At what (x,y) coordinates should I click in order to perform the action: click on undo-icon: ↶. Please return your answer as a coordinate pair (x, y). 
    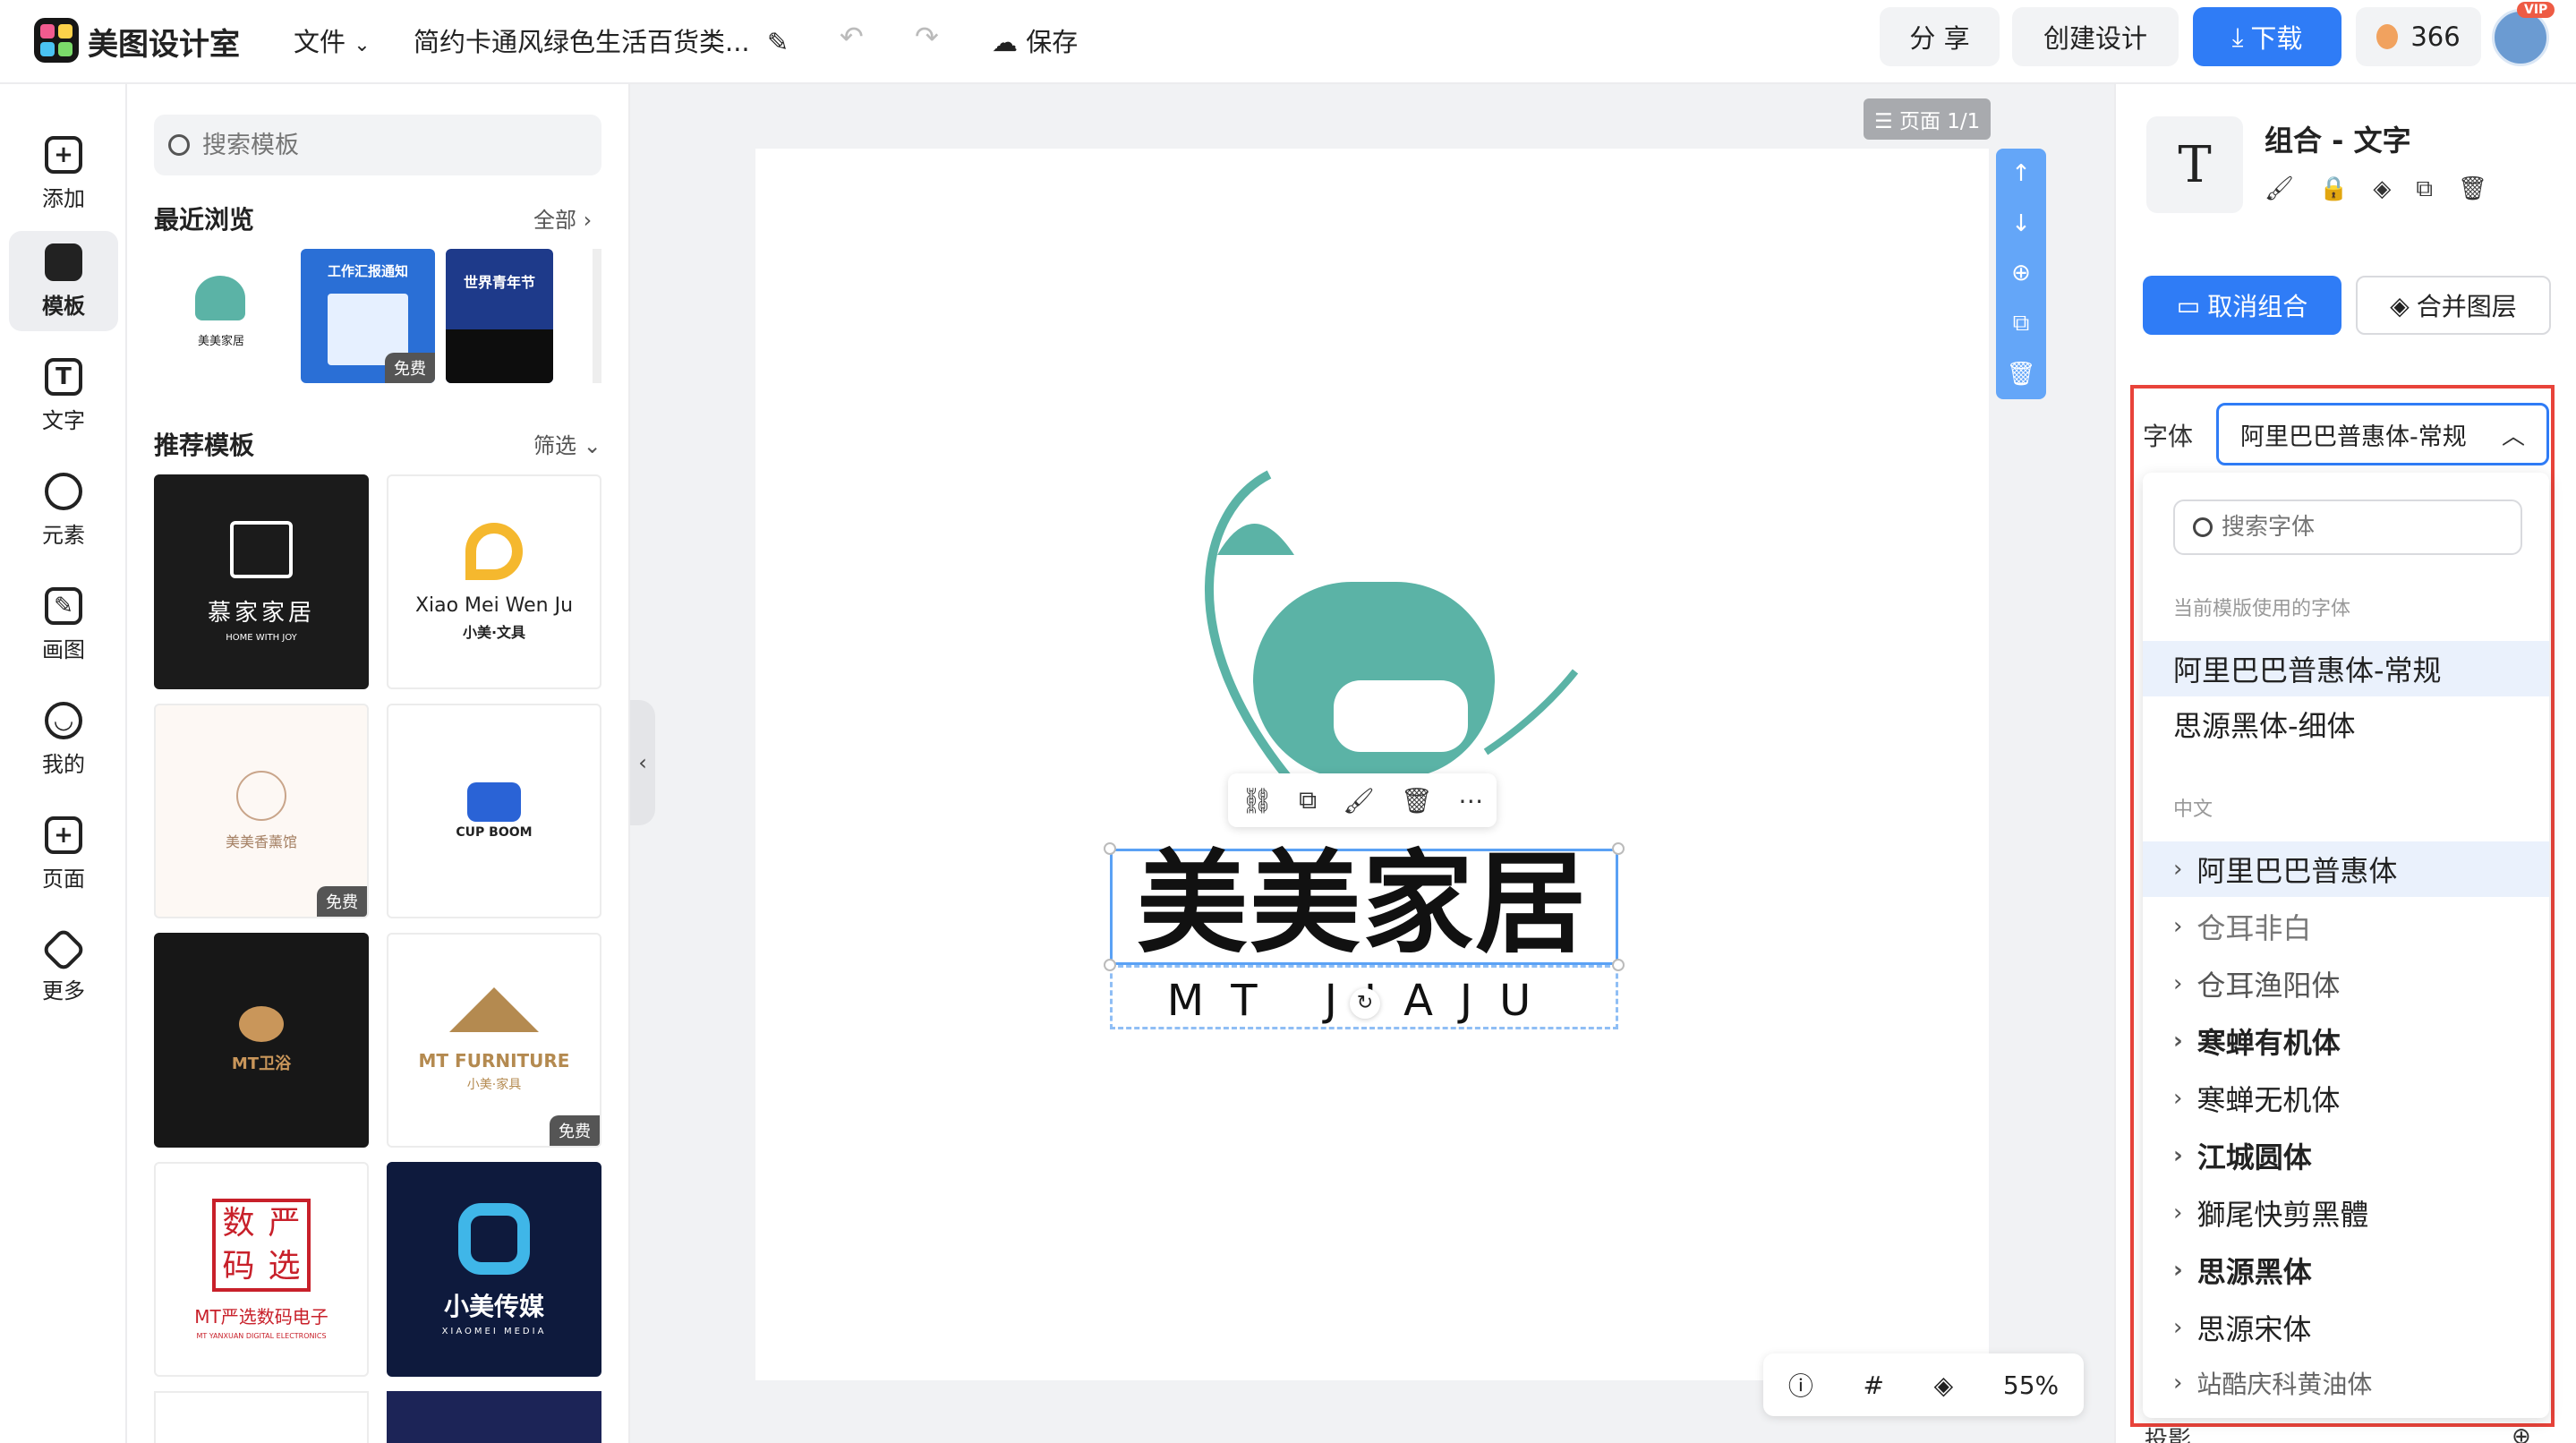
    Looking at the image, I should click on (852, 37).